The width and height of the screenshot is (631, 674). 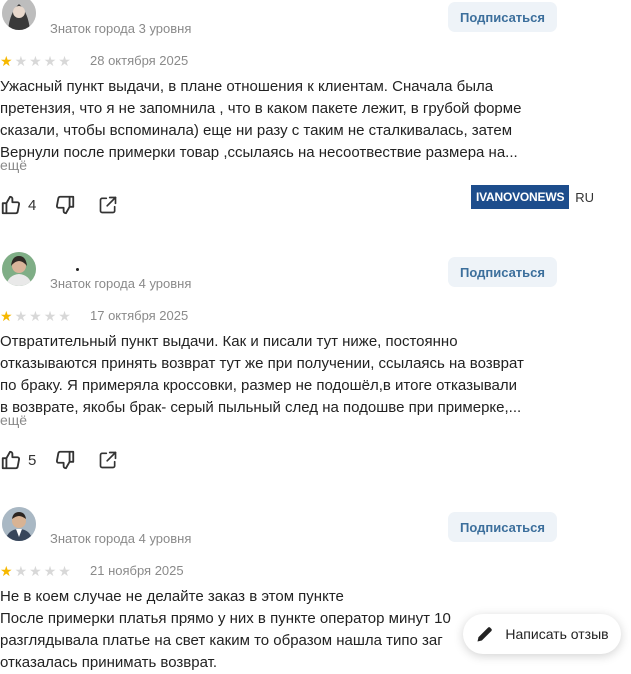 I want to click on like-count: 4, so click(x=32, y=205).